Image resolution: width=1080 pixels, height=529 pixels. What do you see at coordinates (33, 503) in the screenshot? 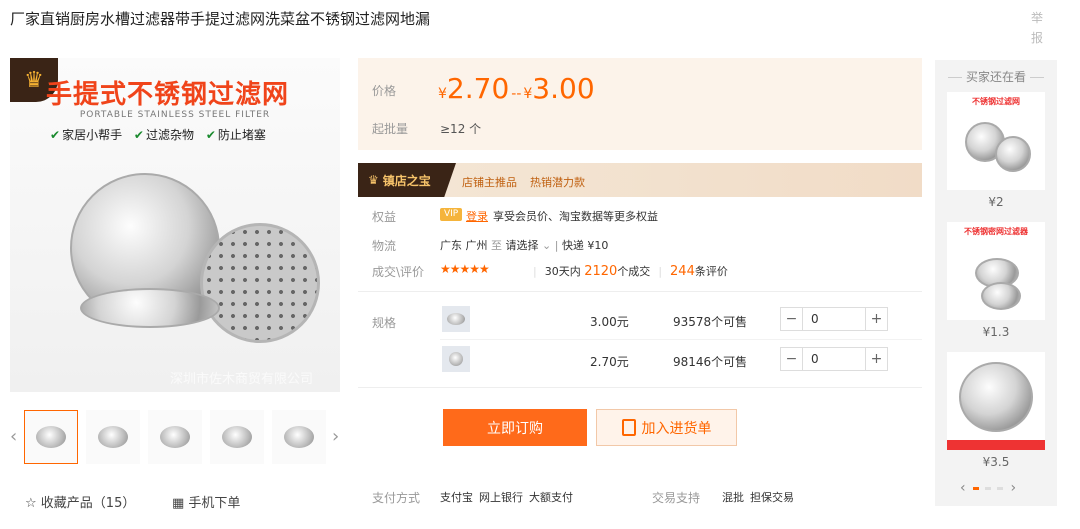
I see `star-outline-icon: ☆` at bounding box center [33, 503].